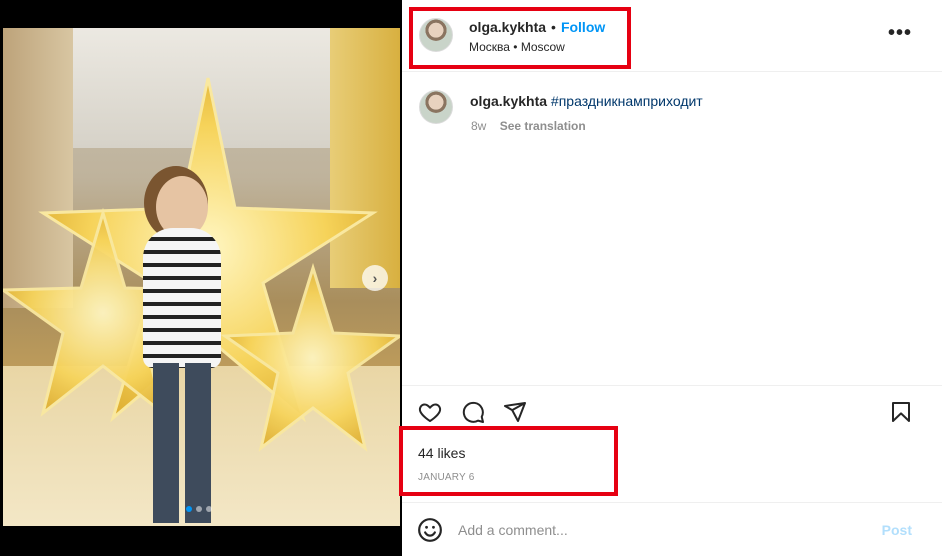 This screenshot has width=942, height=556. I want to click on see-translation-link: See translation, so click(543, 126).